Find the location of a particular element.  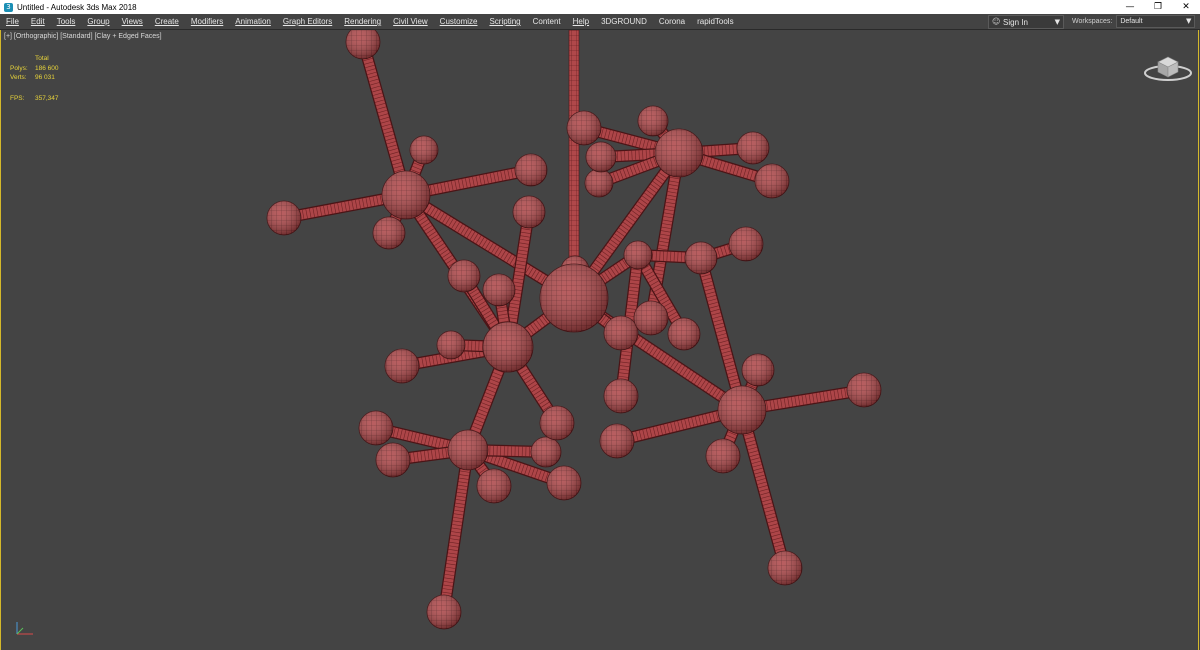

window-title: Untitled - Autodesk 3ds Max 2018 is located at coordinates (77, 7).